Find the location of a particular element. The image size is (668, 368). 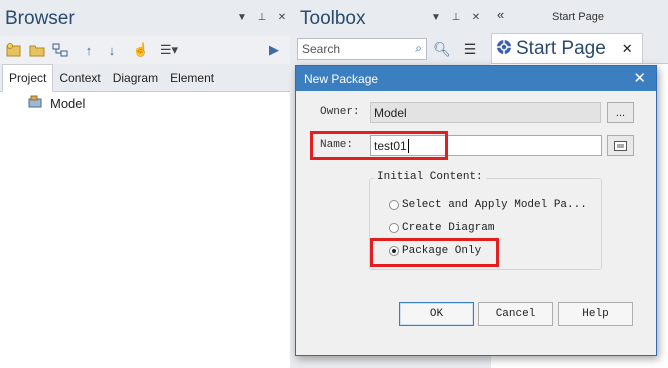

toolbox-title: Toolbox is located at coordinates (333, 18).